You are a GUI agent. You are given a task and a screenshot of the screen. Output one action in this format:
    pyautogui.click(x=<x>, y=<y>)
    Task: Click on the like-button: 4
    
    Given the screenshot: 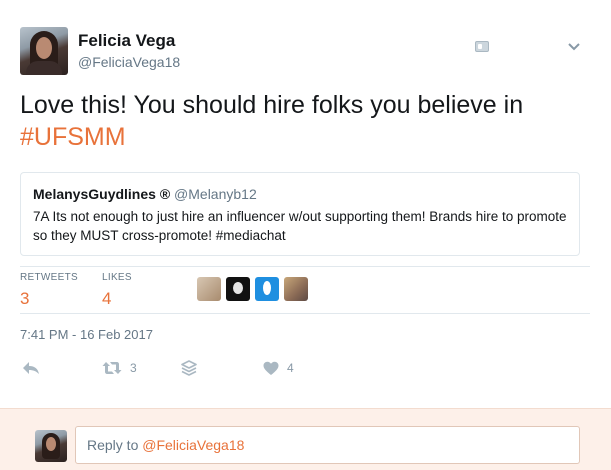 What is the action you would take?
    pyautogui.click(x=278, y=368)
    